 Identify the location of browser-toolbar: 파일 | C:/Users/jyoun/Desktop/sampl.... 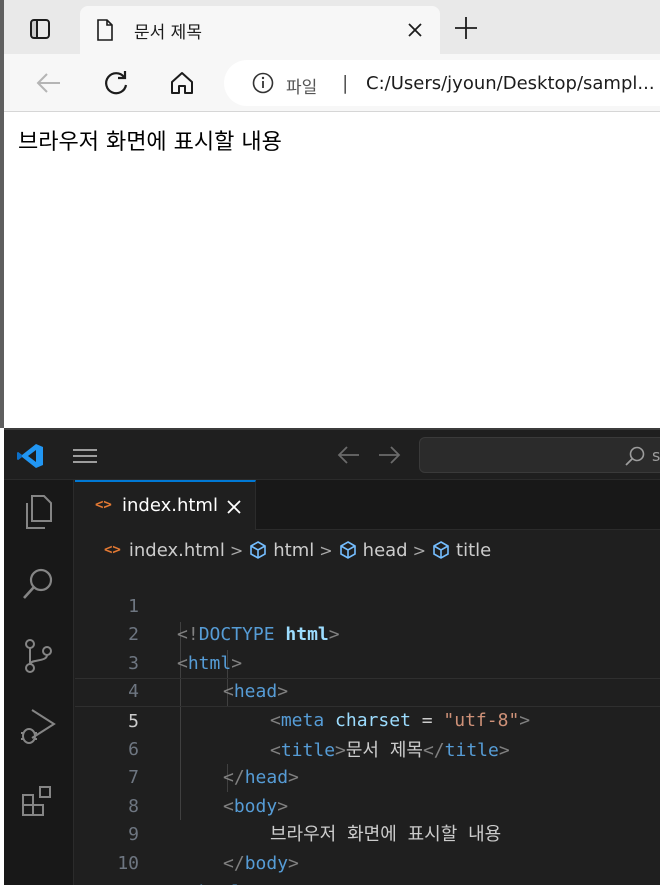
(332, 83).